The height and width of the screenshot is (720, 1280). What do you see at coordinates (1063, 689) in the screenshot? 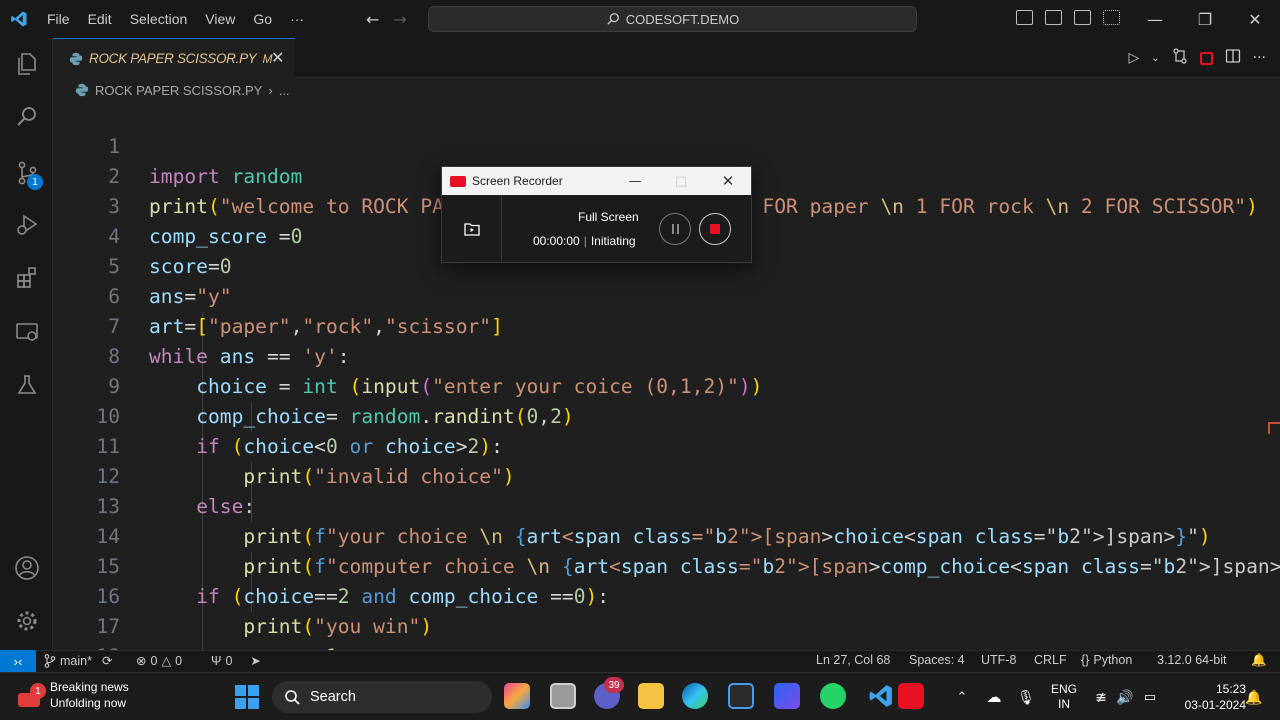
I see `language-code: ENG` at bounding box center [1063, 689].